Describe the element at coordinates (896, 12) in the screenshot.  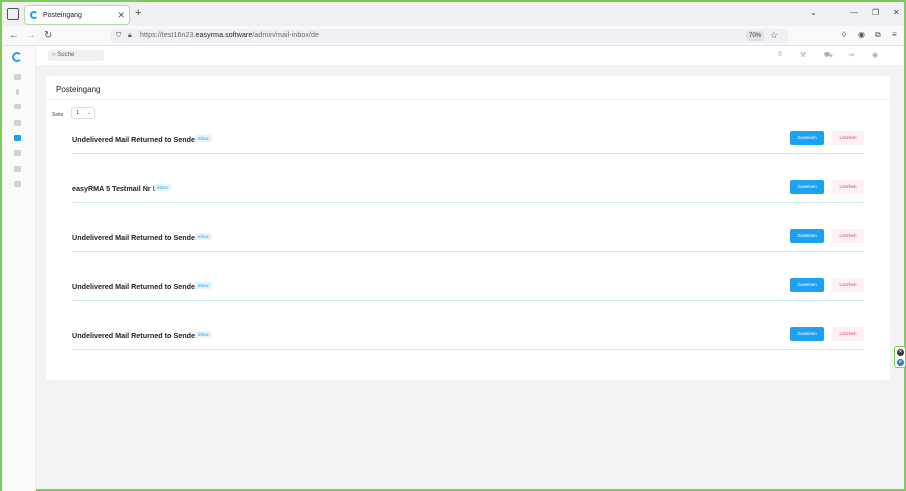
I see `close-window-icon: ✕` at that location.